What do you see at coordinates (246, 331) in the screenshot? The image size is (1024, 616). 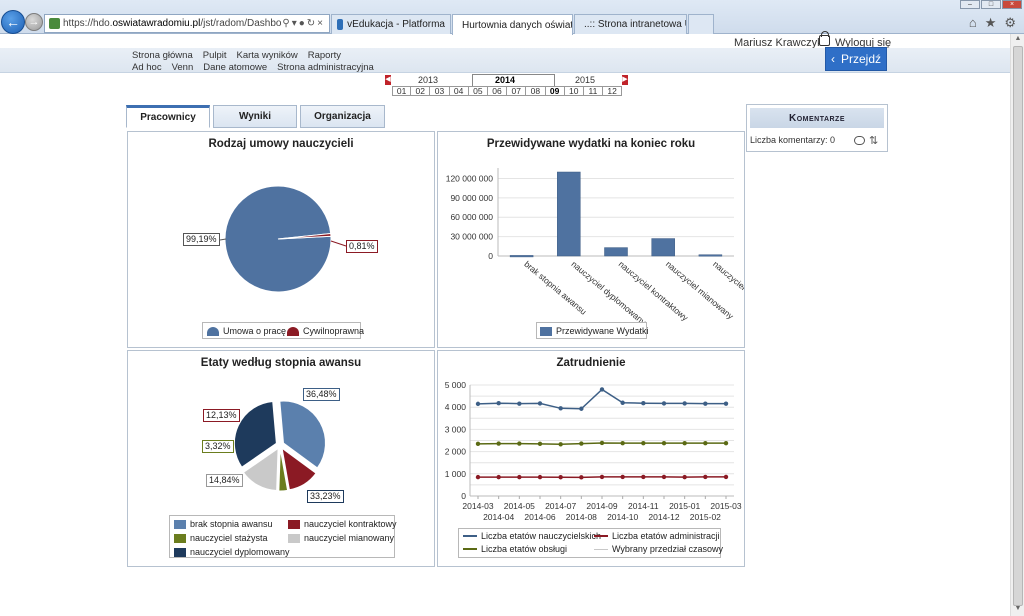 I see `legend-item: Umowa o pracę` at bounding box center [246, 331].